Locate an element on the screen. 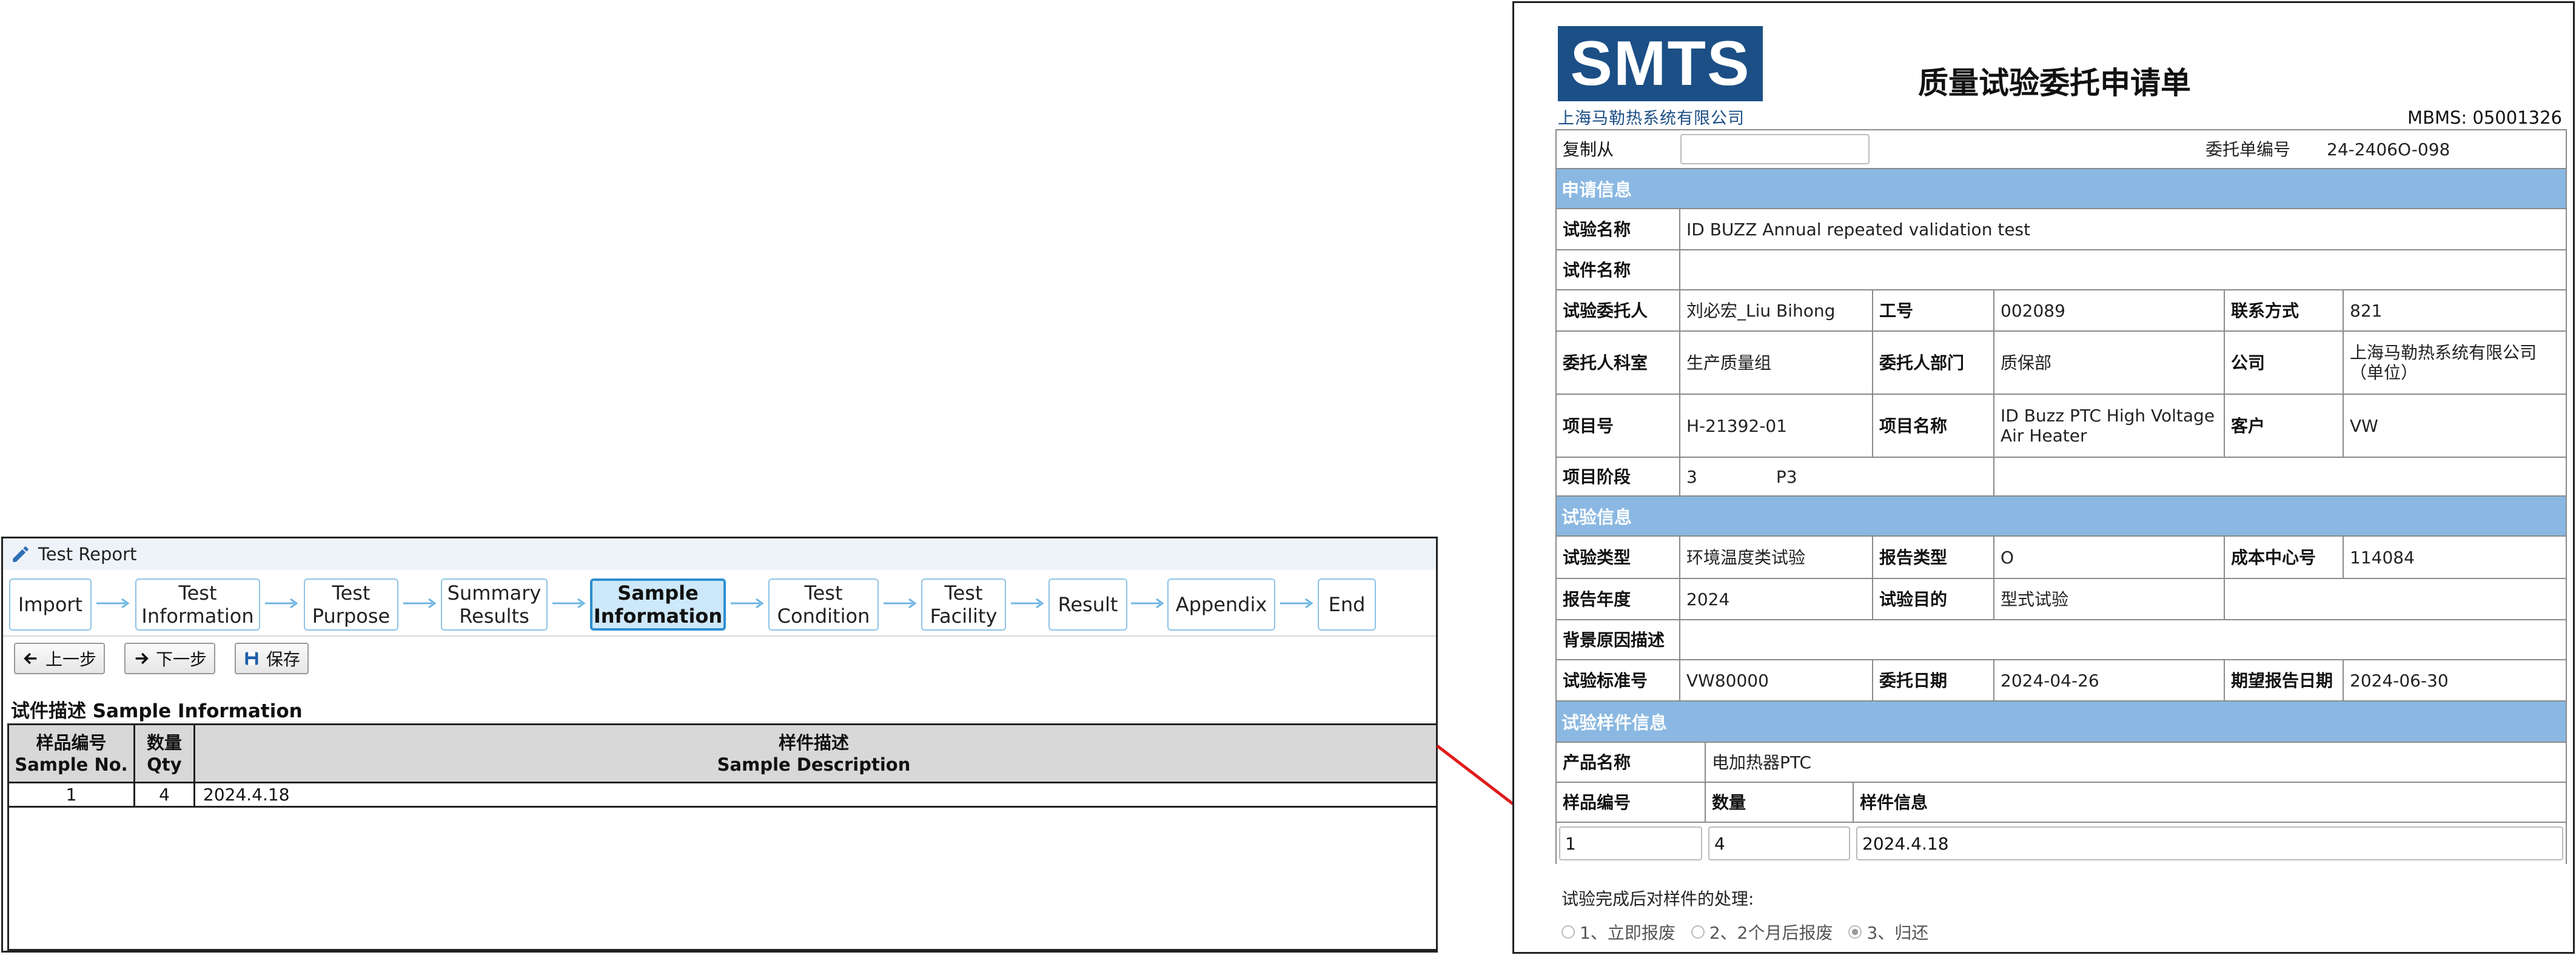  smts-logo: SMTS is located at coordinates (1660, 63).